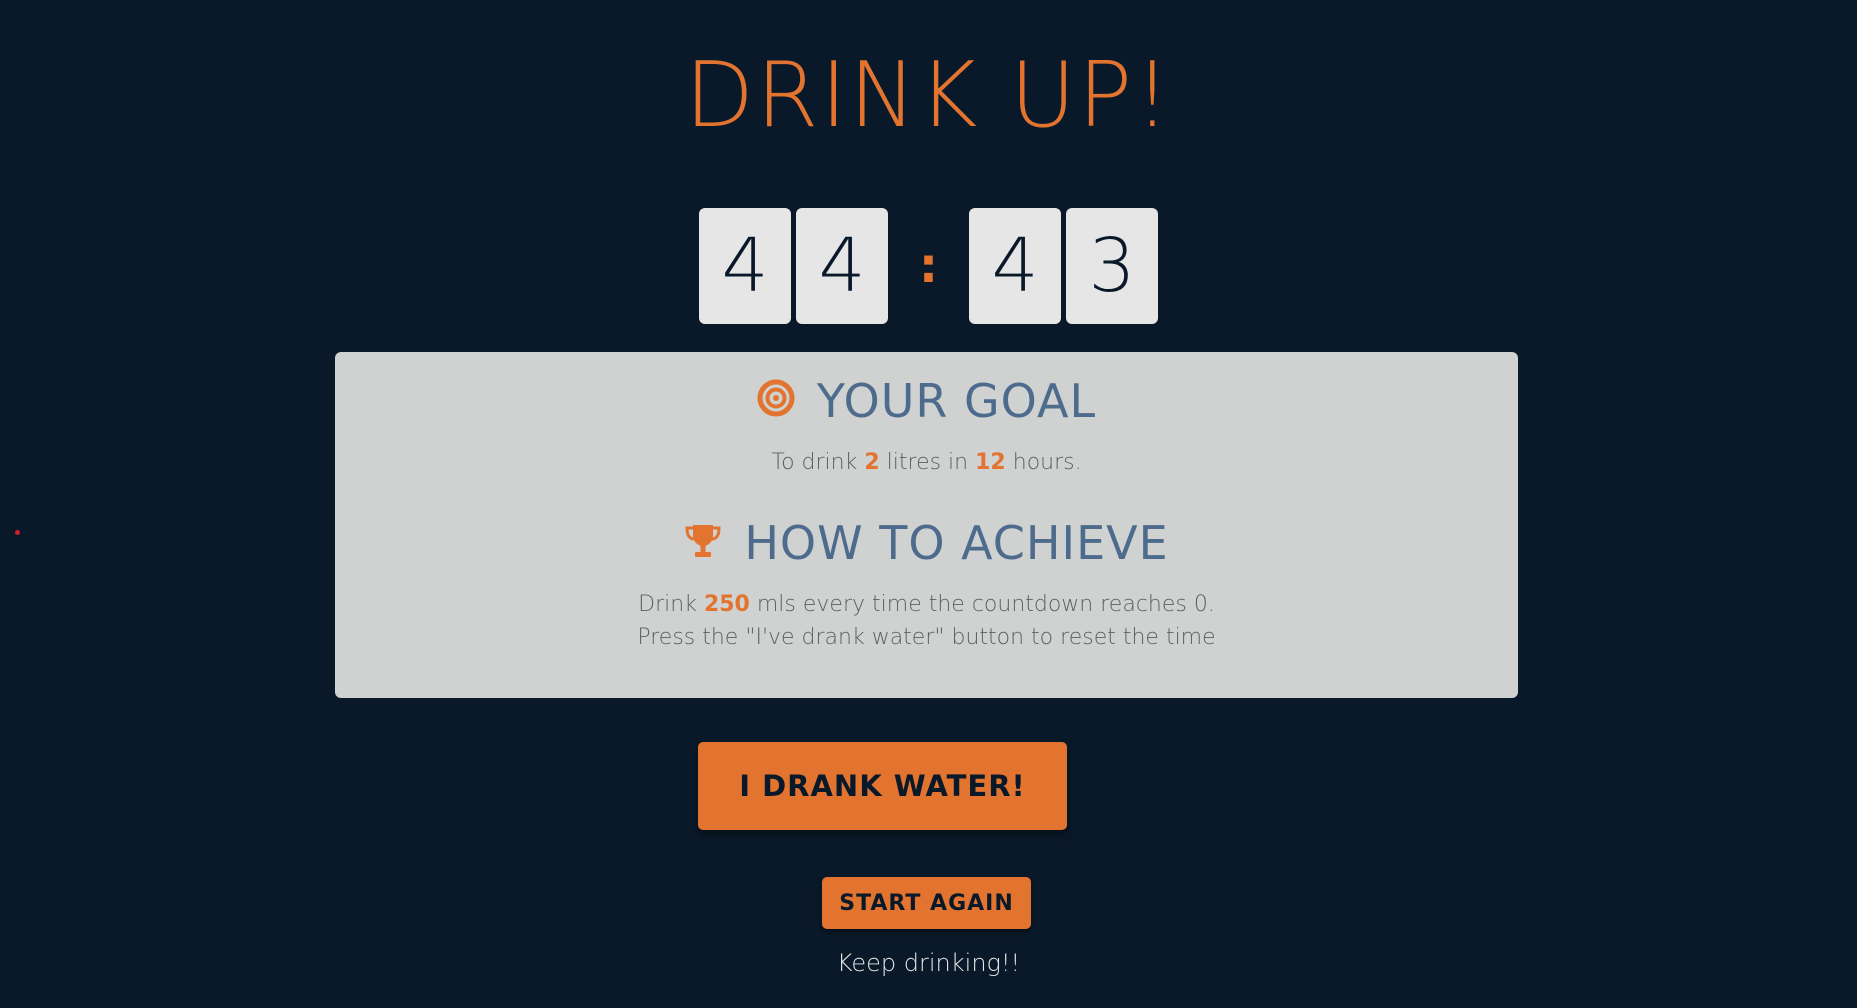 This screenshot has width=1857, height=1008. Describe the element at coordinates (745, 266) in the screenshot. I see `minutes-tens-digit: 4` at that location.